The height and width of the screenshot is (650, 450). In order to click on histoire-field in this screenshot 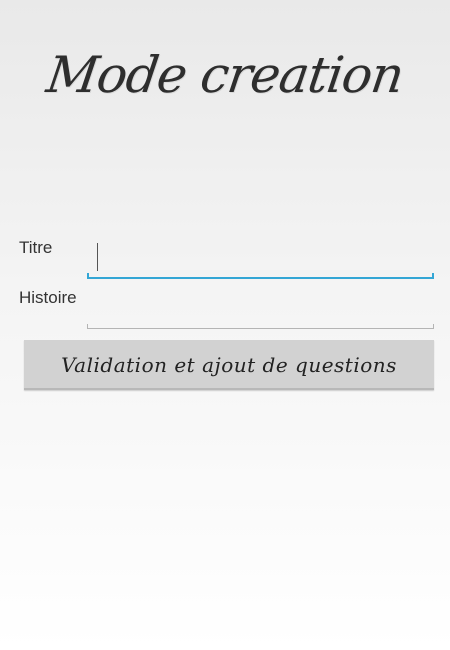, I will do `click(260, 309)`.